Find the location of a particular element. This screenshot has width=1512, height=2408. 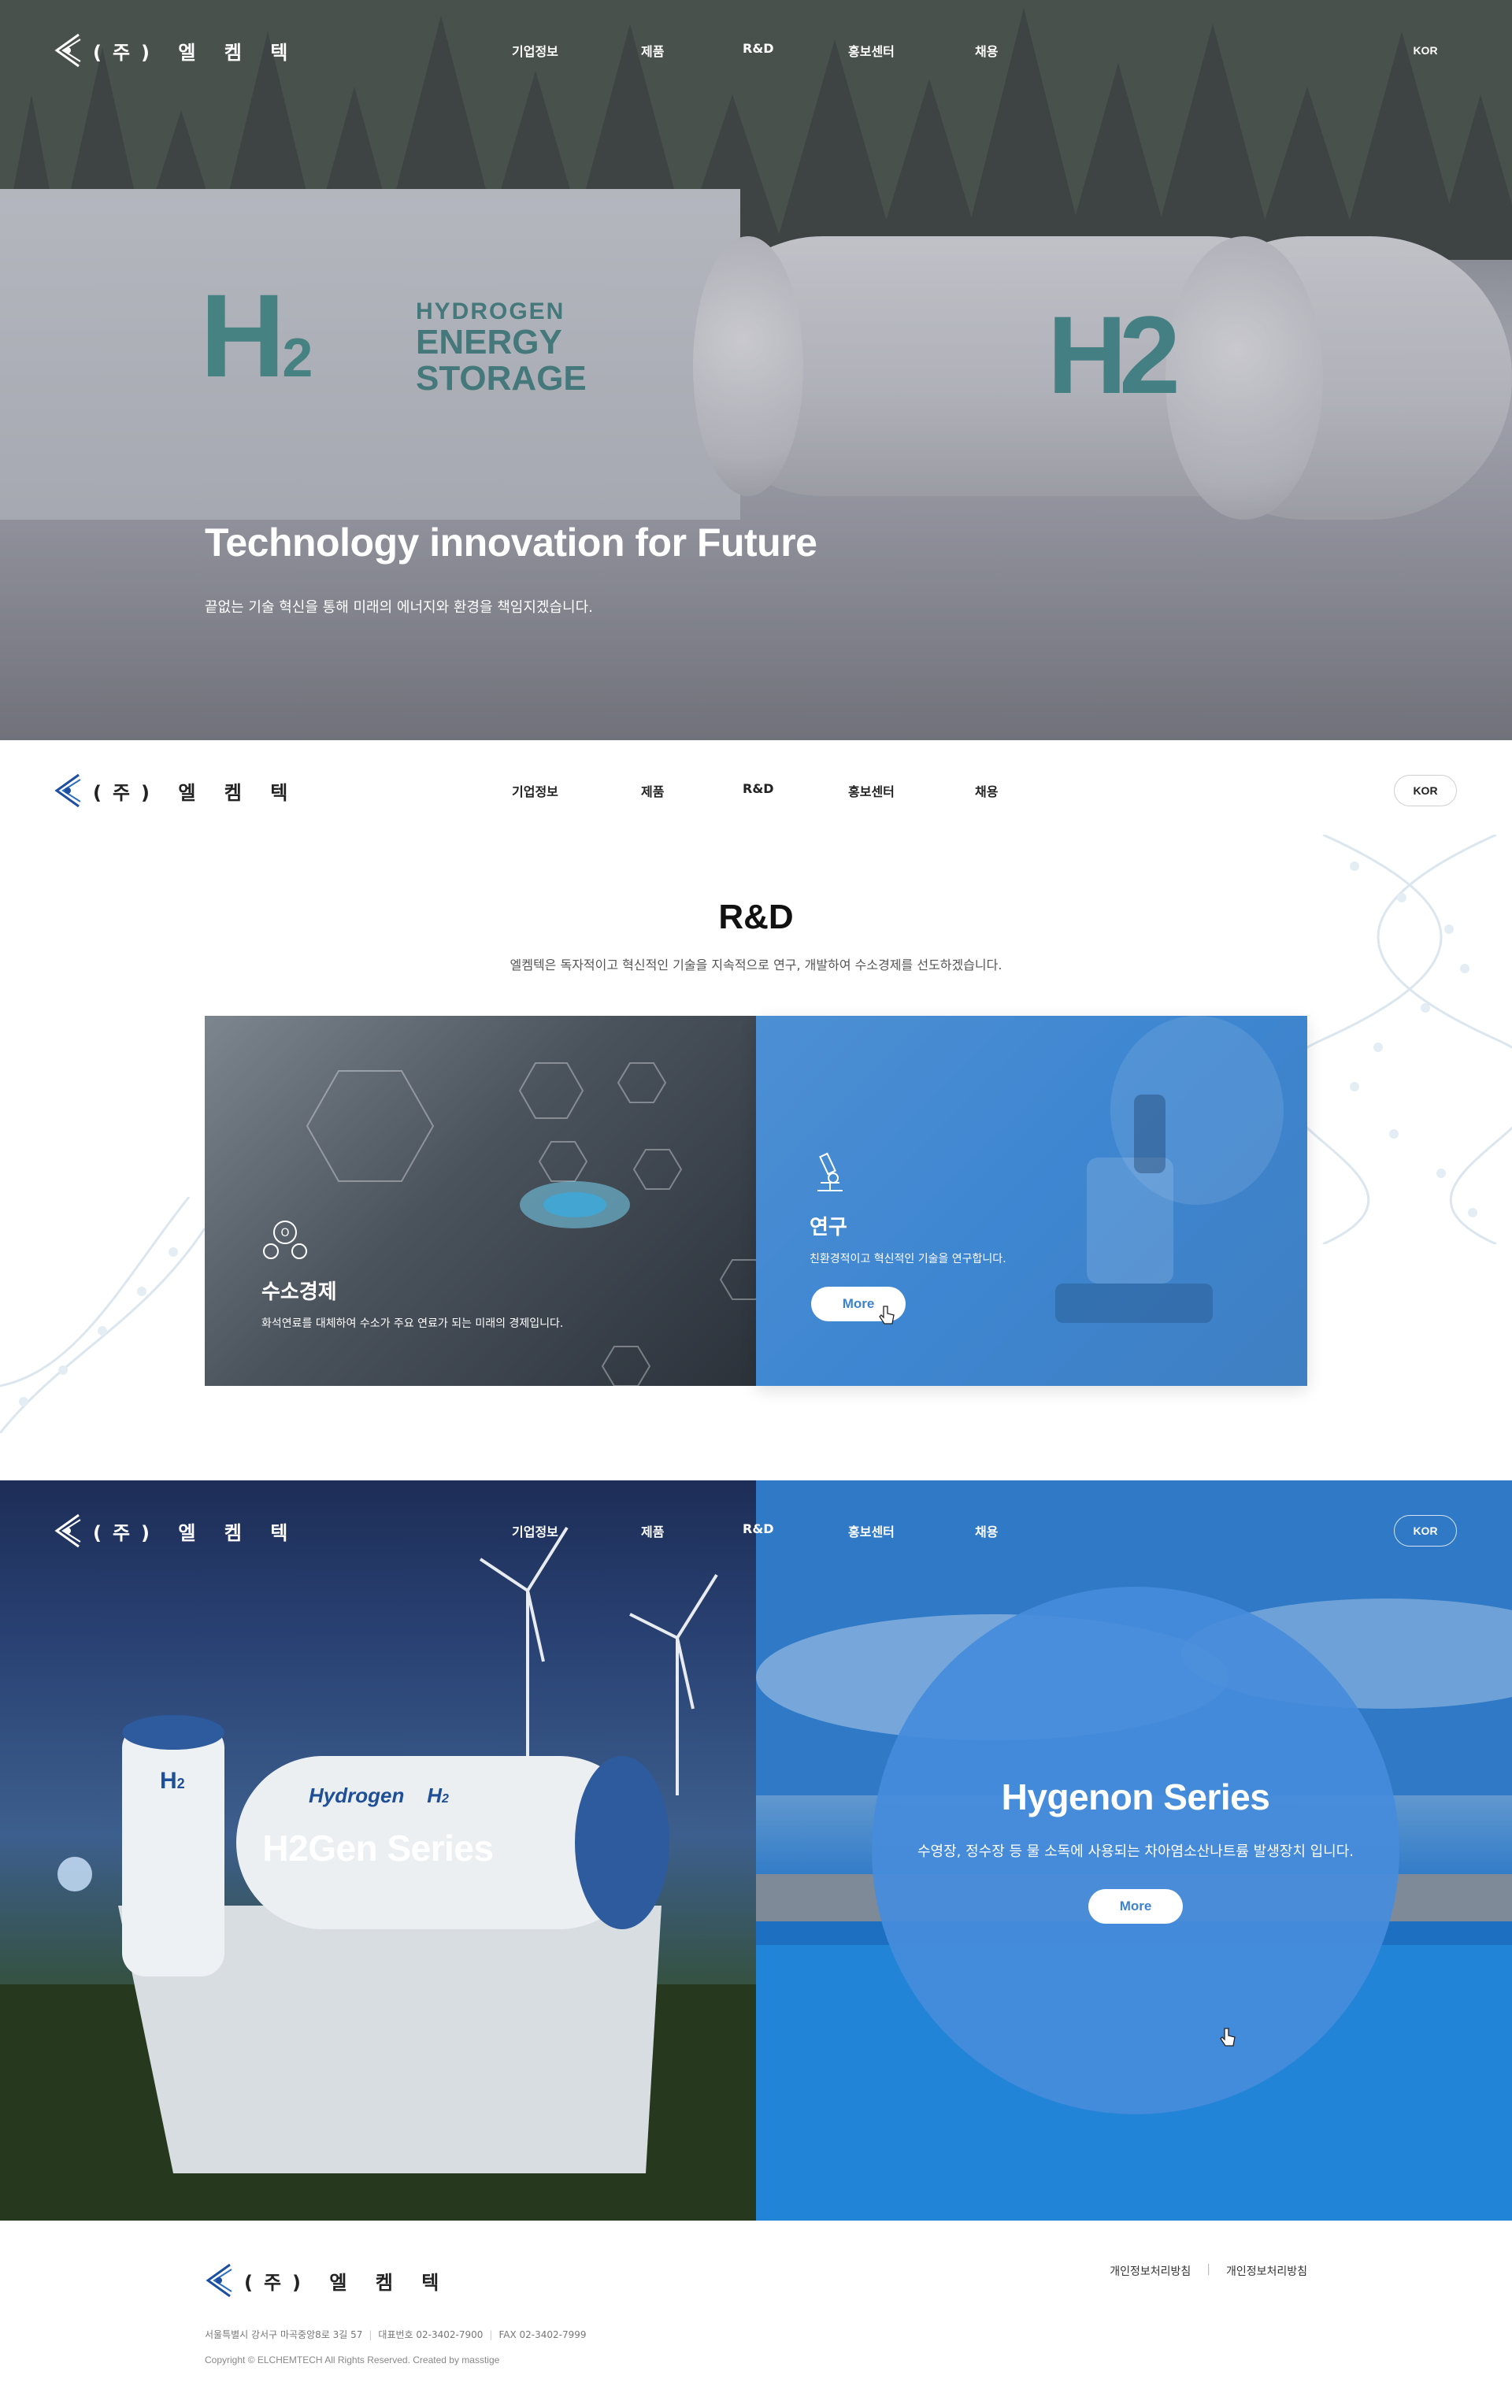

fax: FAX 02-3402-7999 is located at coordinates (542, 2334).